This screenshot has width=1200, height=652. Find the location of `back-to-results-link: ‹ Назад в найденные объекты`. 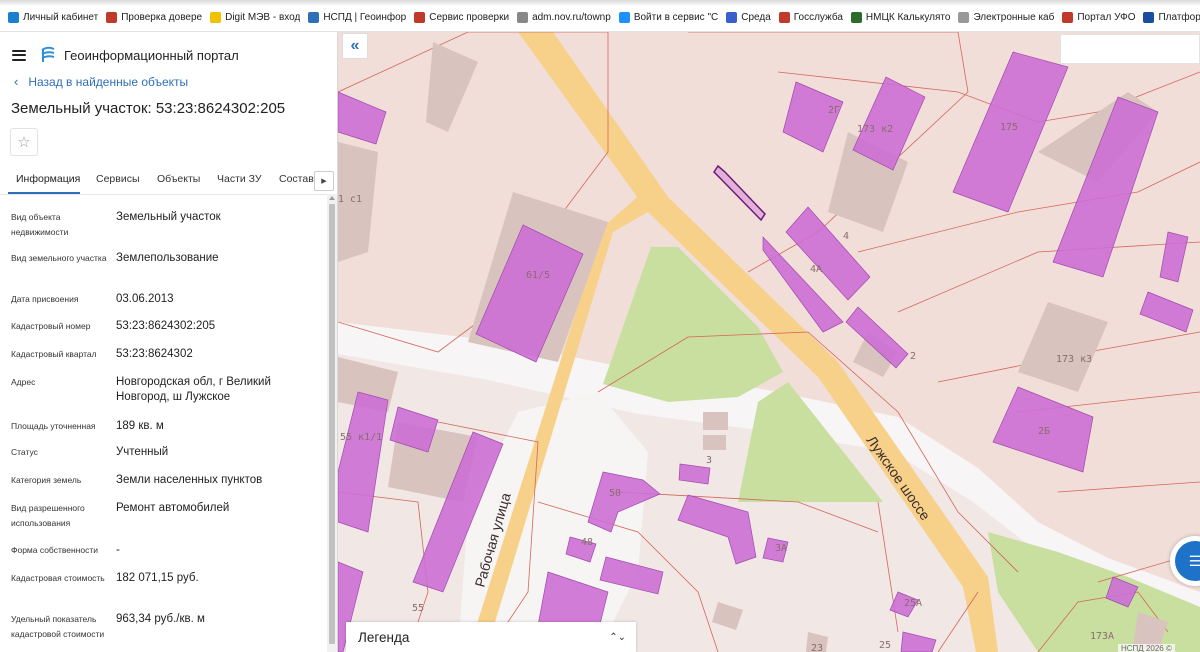

back-to-results-link: ‹ Назад в найденные объекты is located at coordinates (101, 81).